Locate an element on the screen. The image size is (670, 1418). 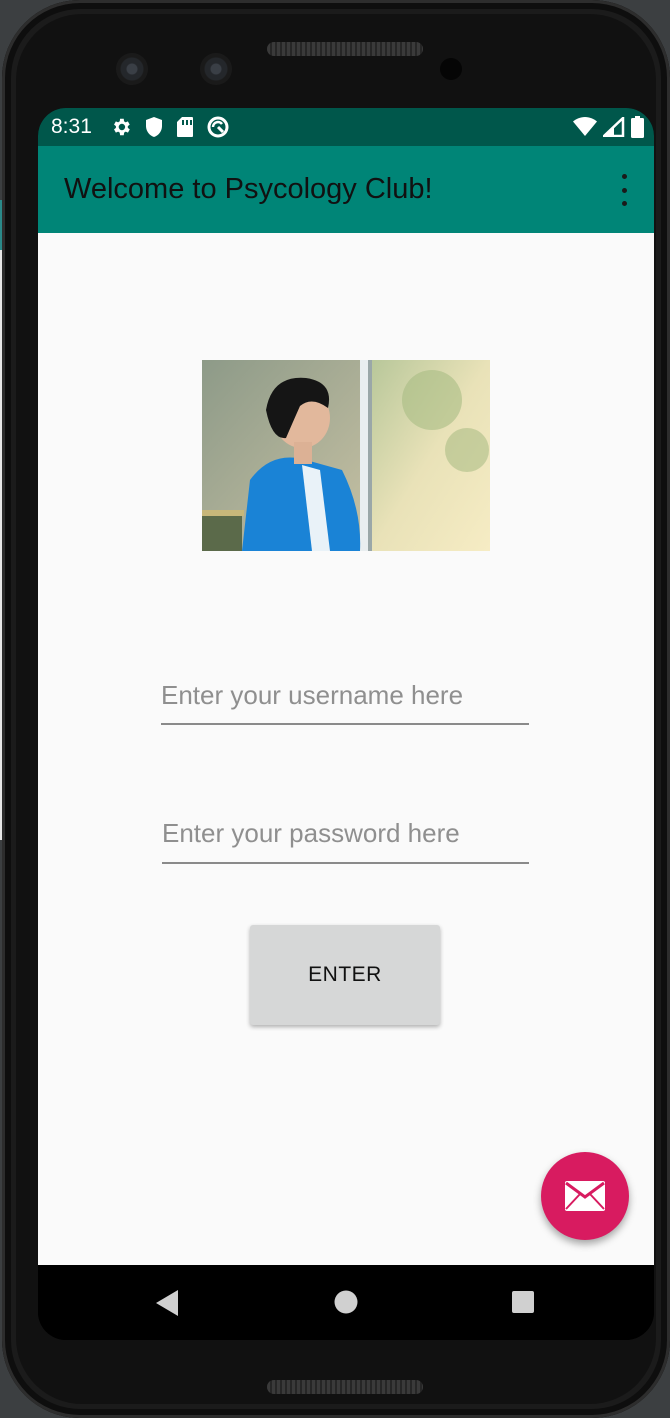
back-icon is located at coordinates (167, 1303).